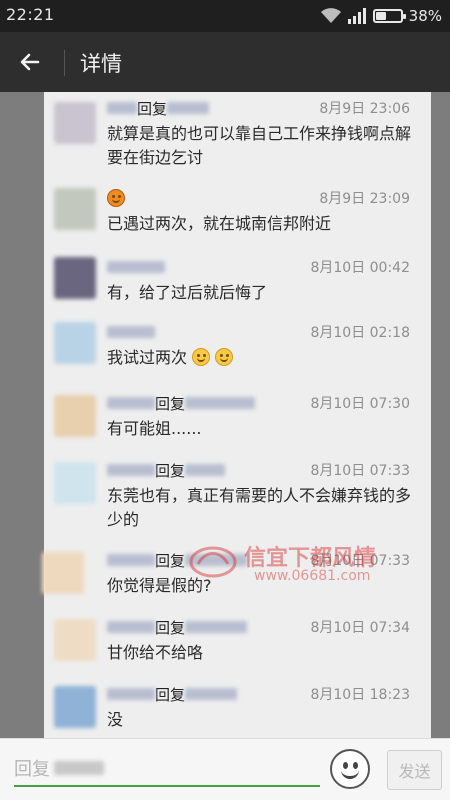 This screenshot has height=800, width=450. What do you see at coordinates (364, 199) in the screenshot?
I see `comment-time: 8月9日 23:09` at bounding box center [364, 199].